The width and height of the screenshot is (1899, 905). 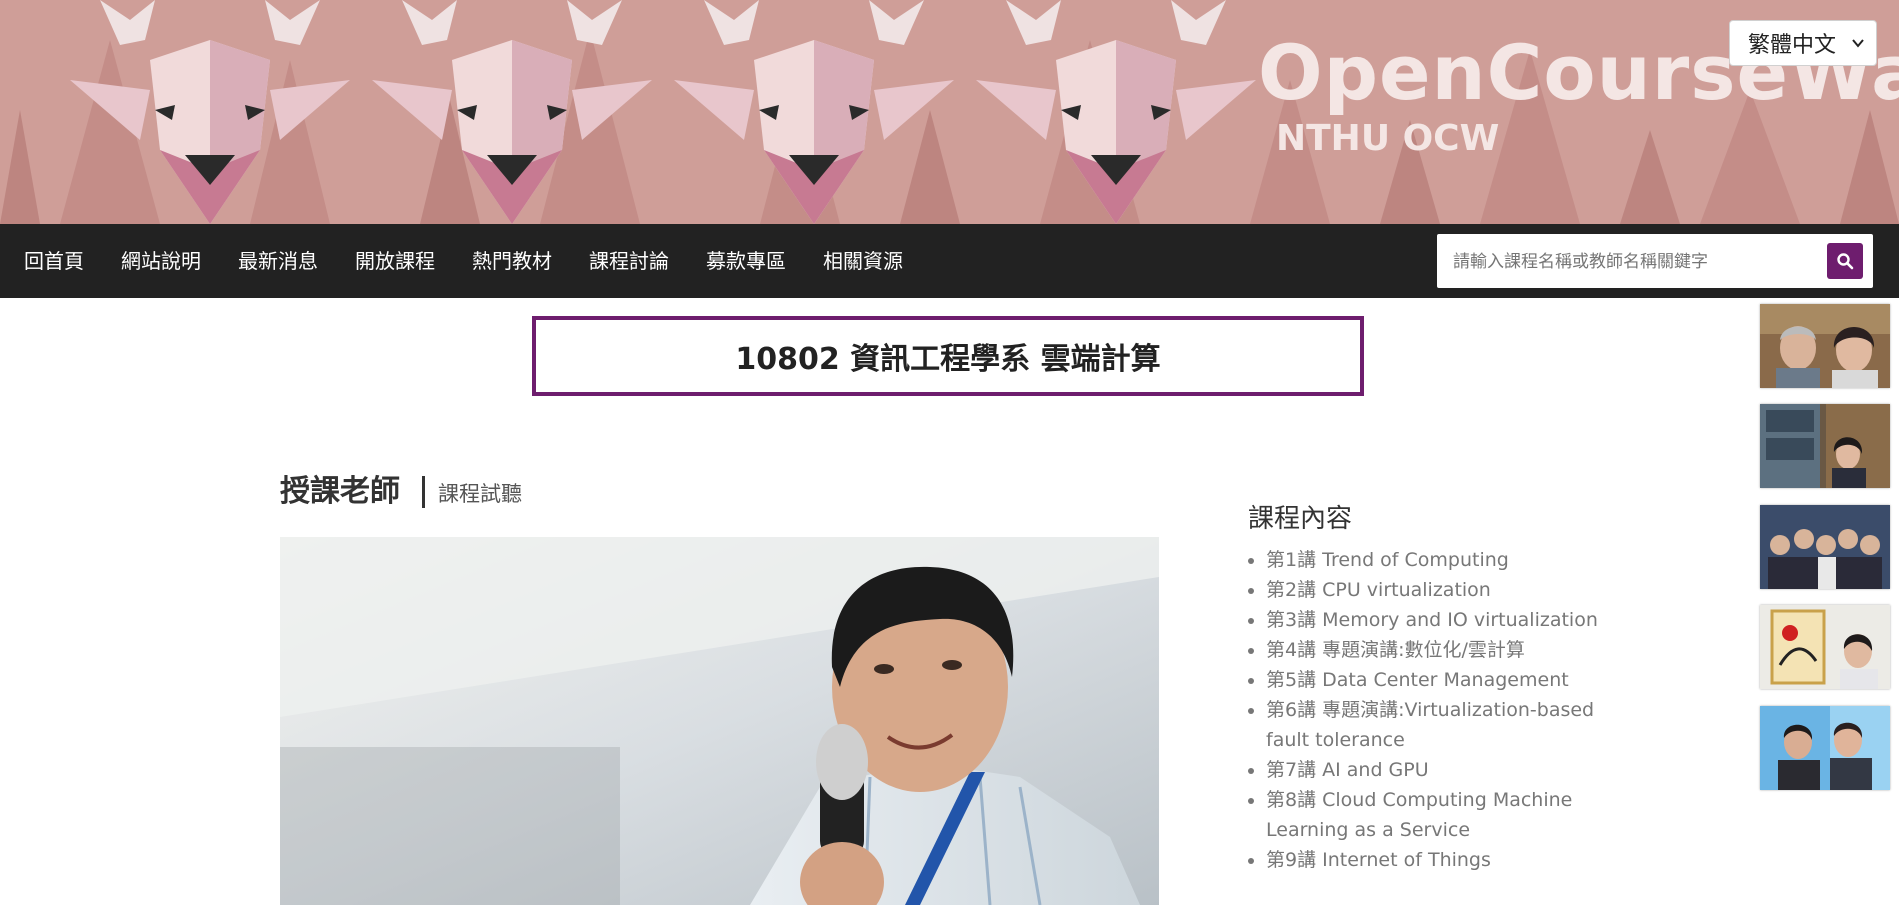 I want to click on search-button, so click(x=1845, y=261).